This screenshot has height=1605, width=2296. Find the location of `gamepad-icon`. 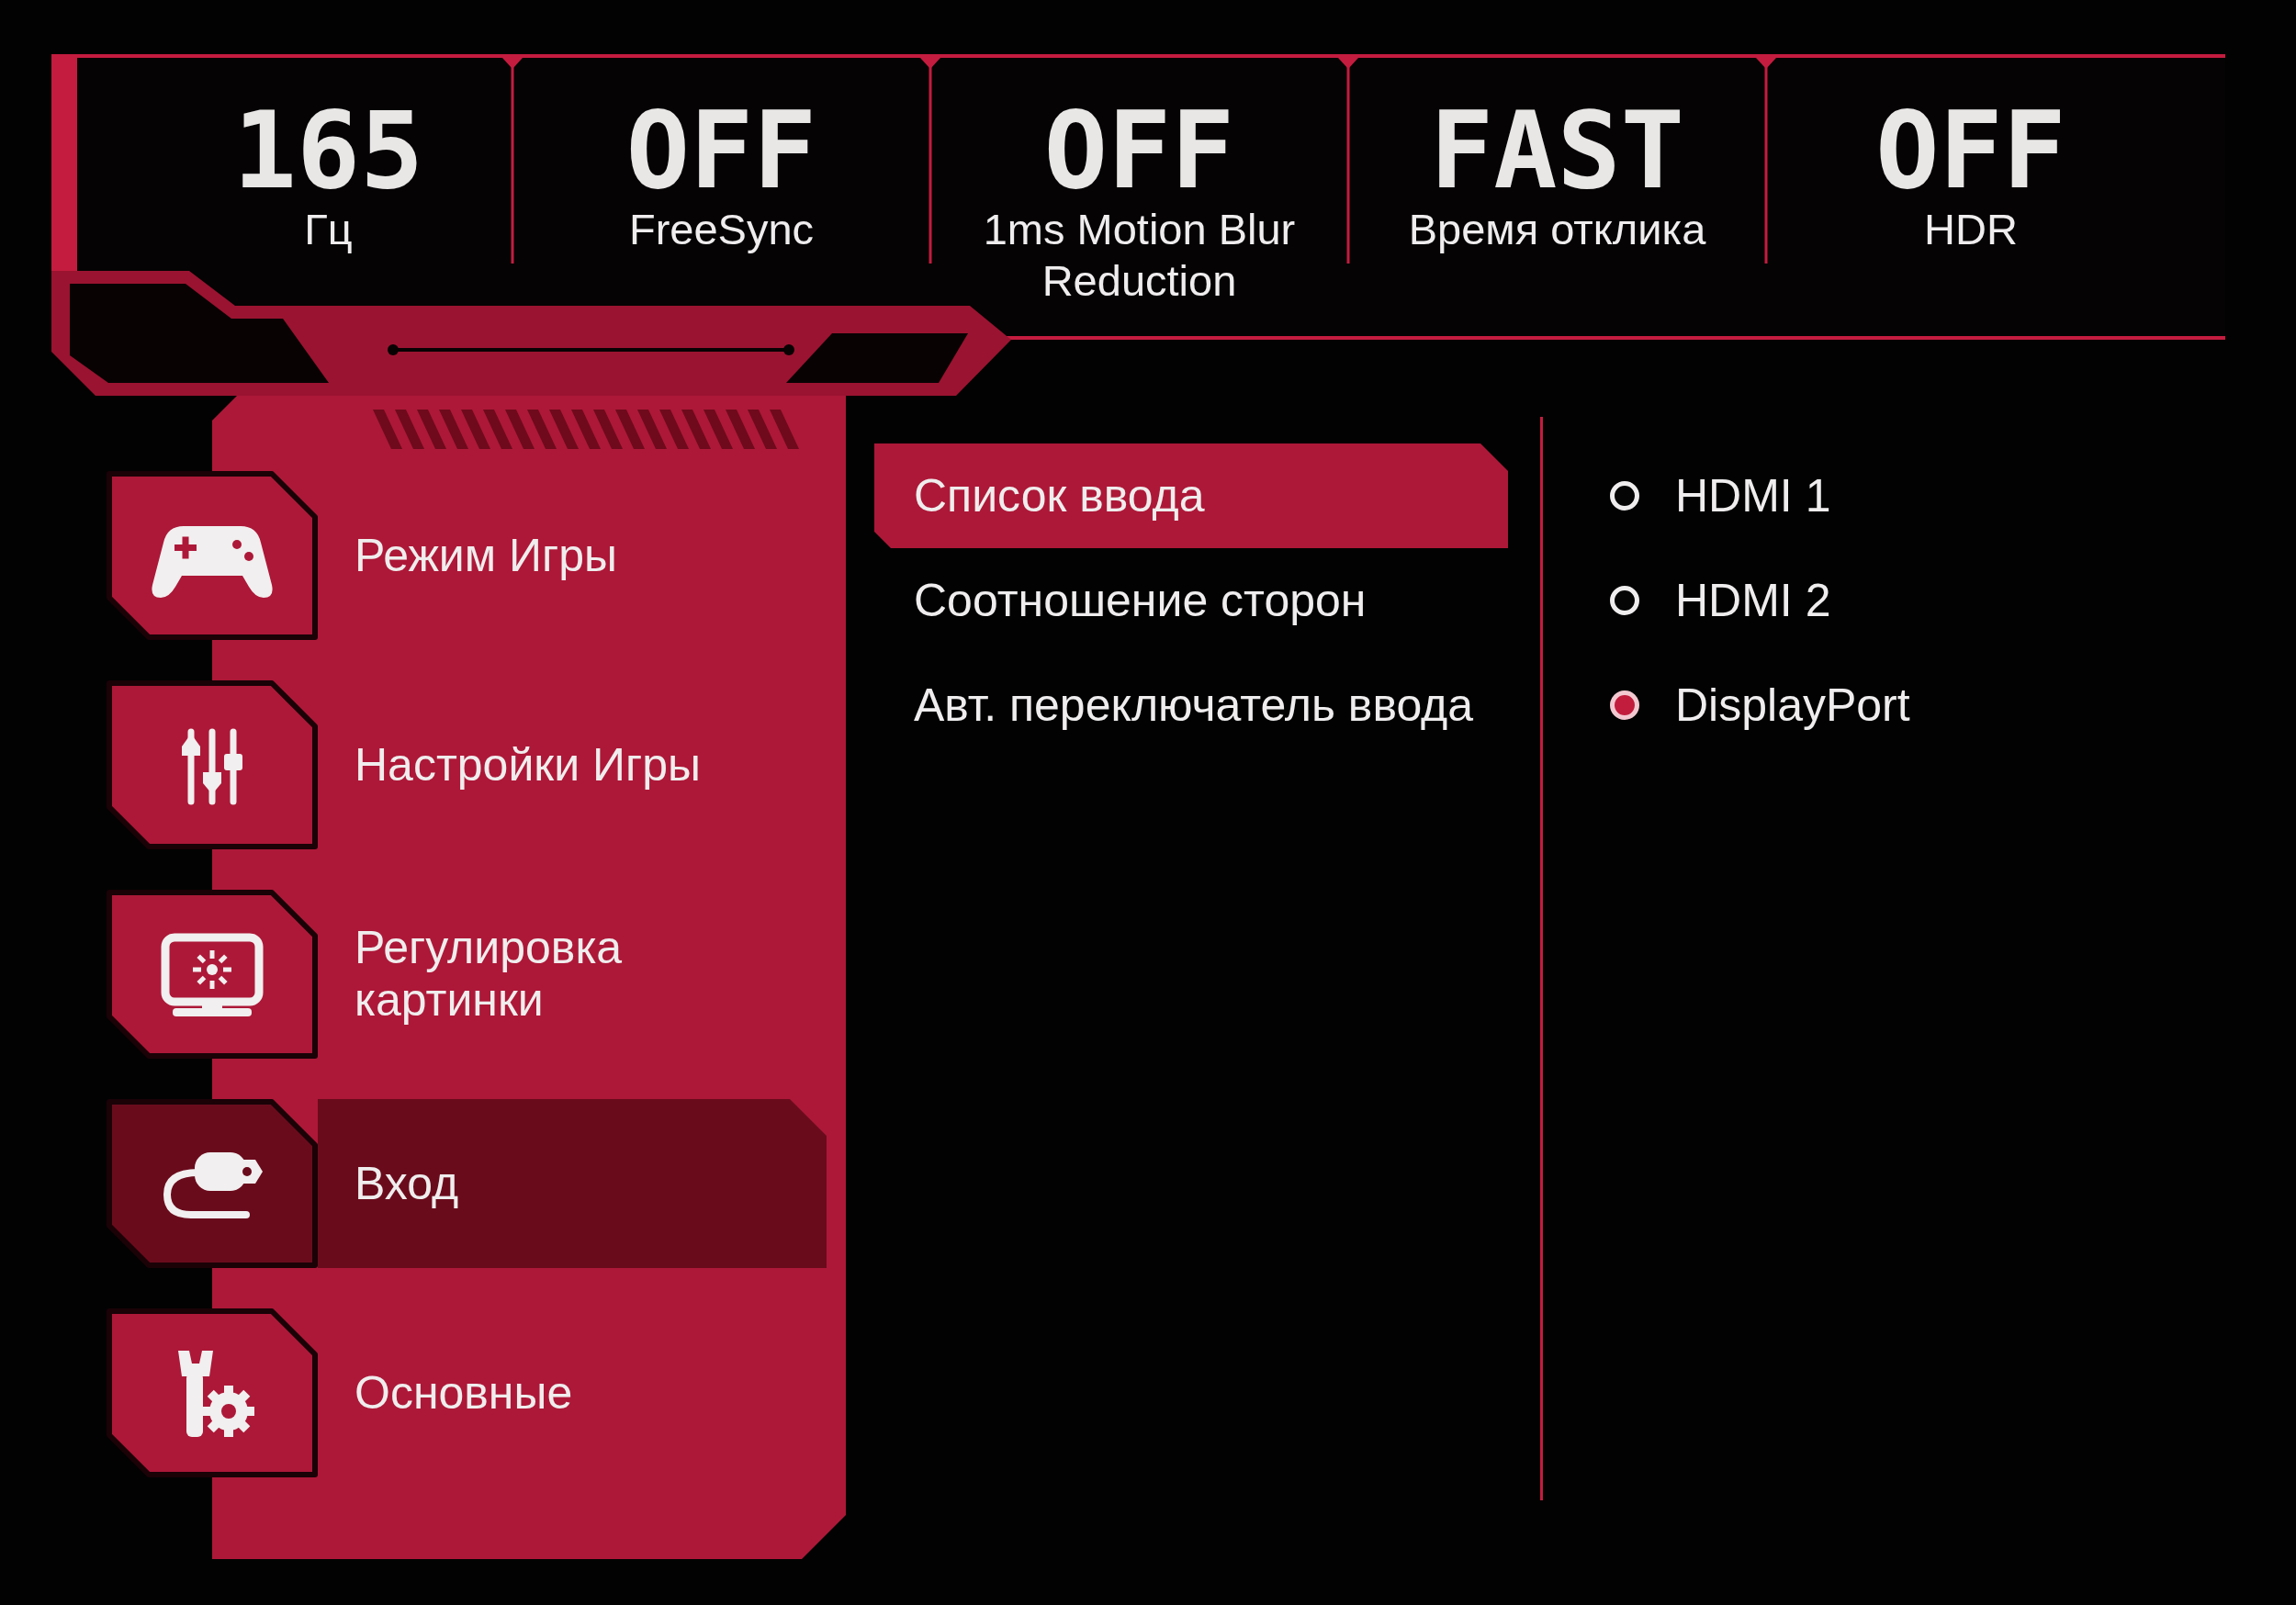

gamepad-icon is located at coordinates (212, 555).